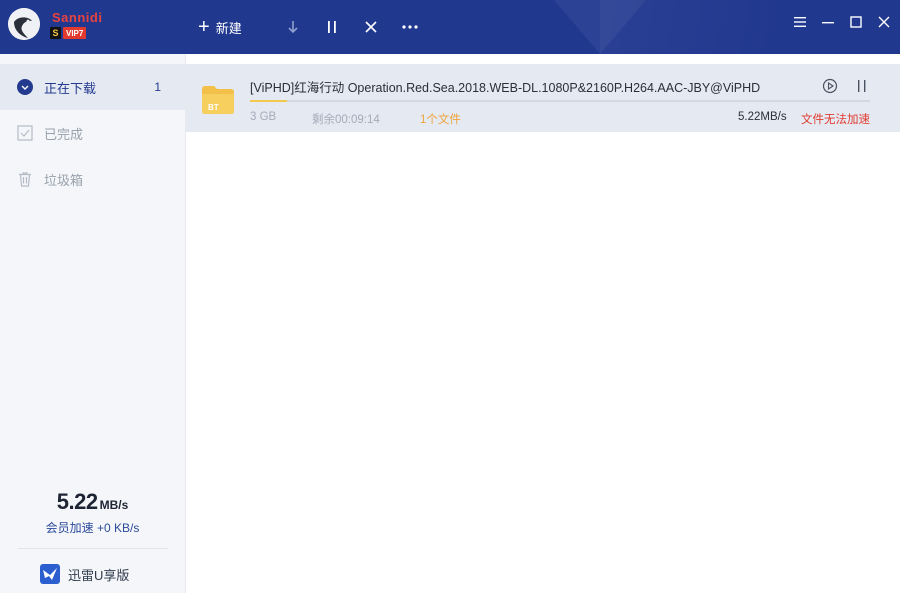 The height and width of the screenshot is (593, 900). Describe the element at coordinates (228, 28) in the screenshot. I see `new-task-label: 新建` at that location.